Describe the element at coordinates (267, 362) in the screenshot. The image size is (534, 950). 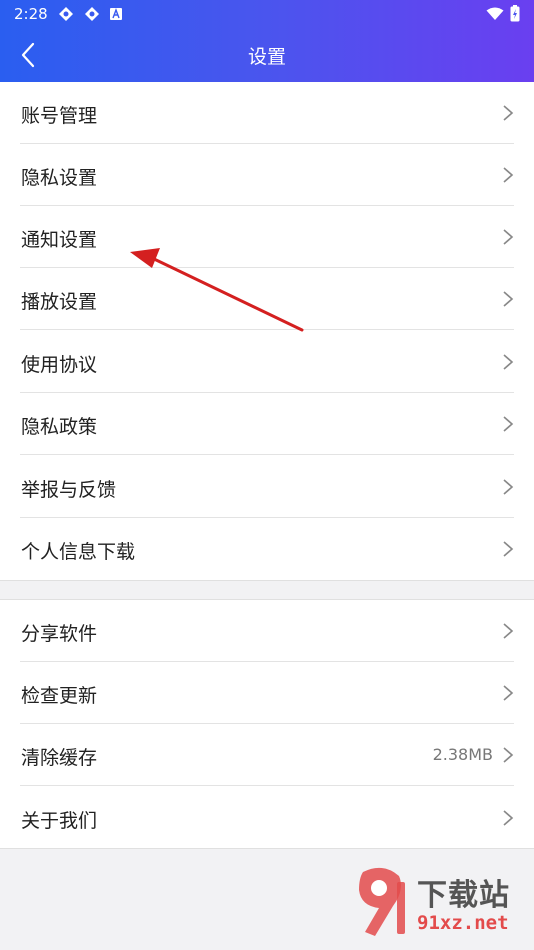
I see `settings-item-terms: 使用协议` at that location.